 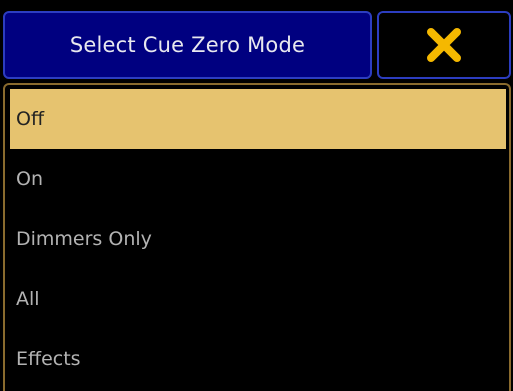 I want to click on dialog-title-bar: Select Cue Zero Mode, so click(x=187, y=45).